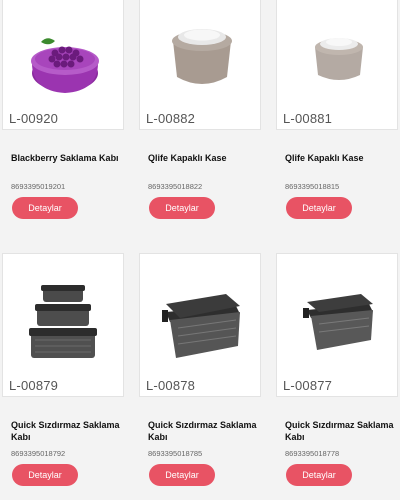 The height and width of the screenshot is (500, 400). What do you see at coordinates (175, 453) in the screenshot?
I see `product-barcode: 8693395018785` at bounding box center [175, 453].